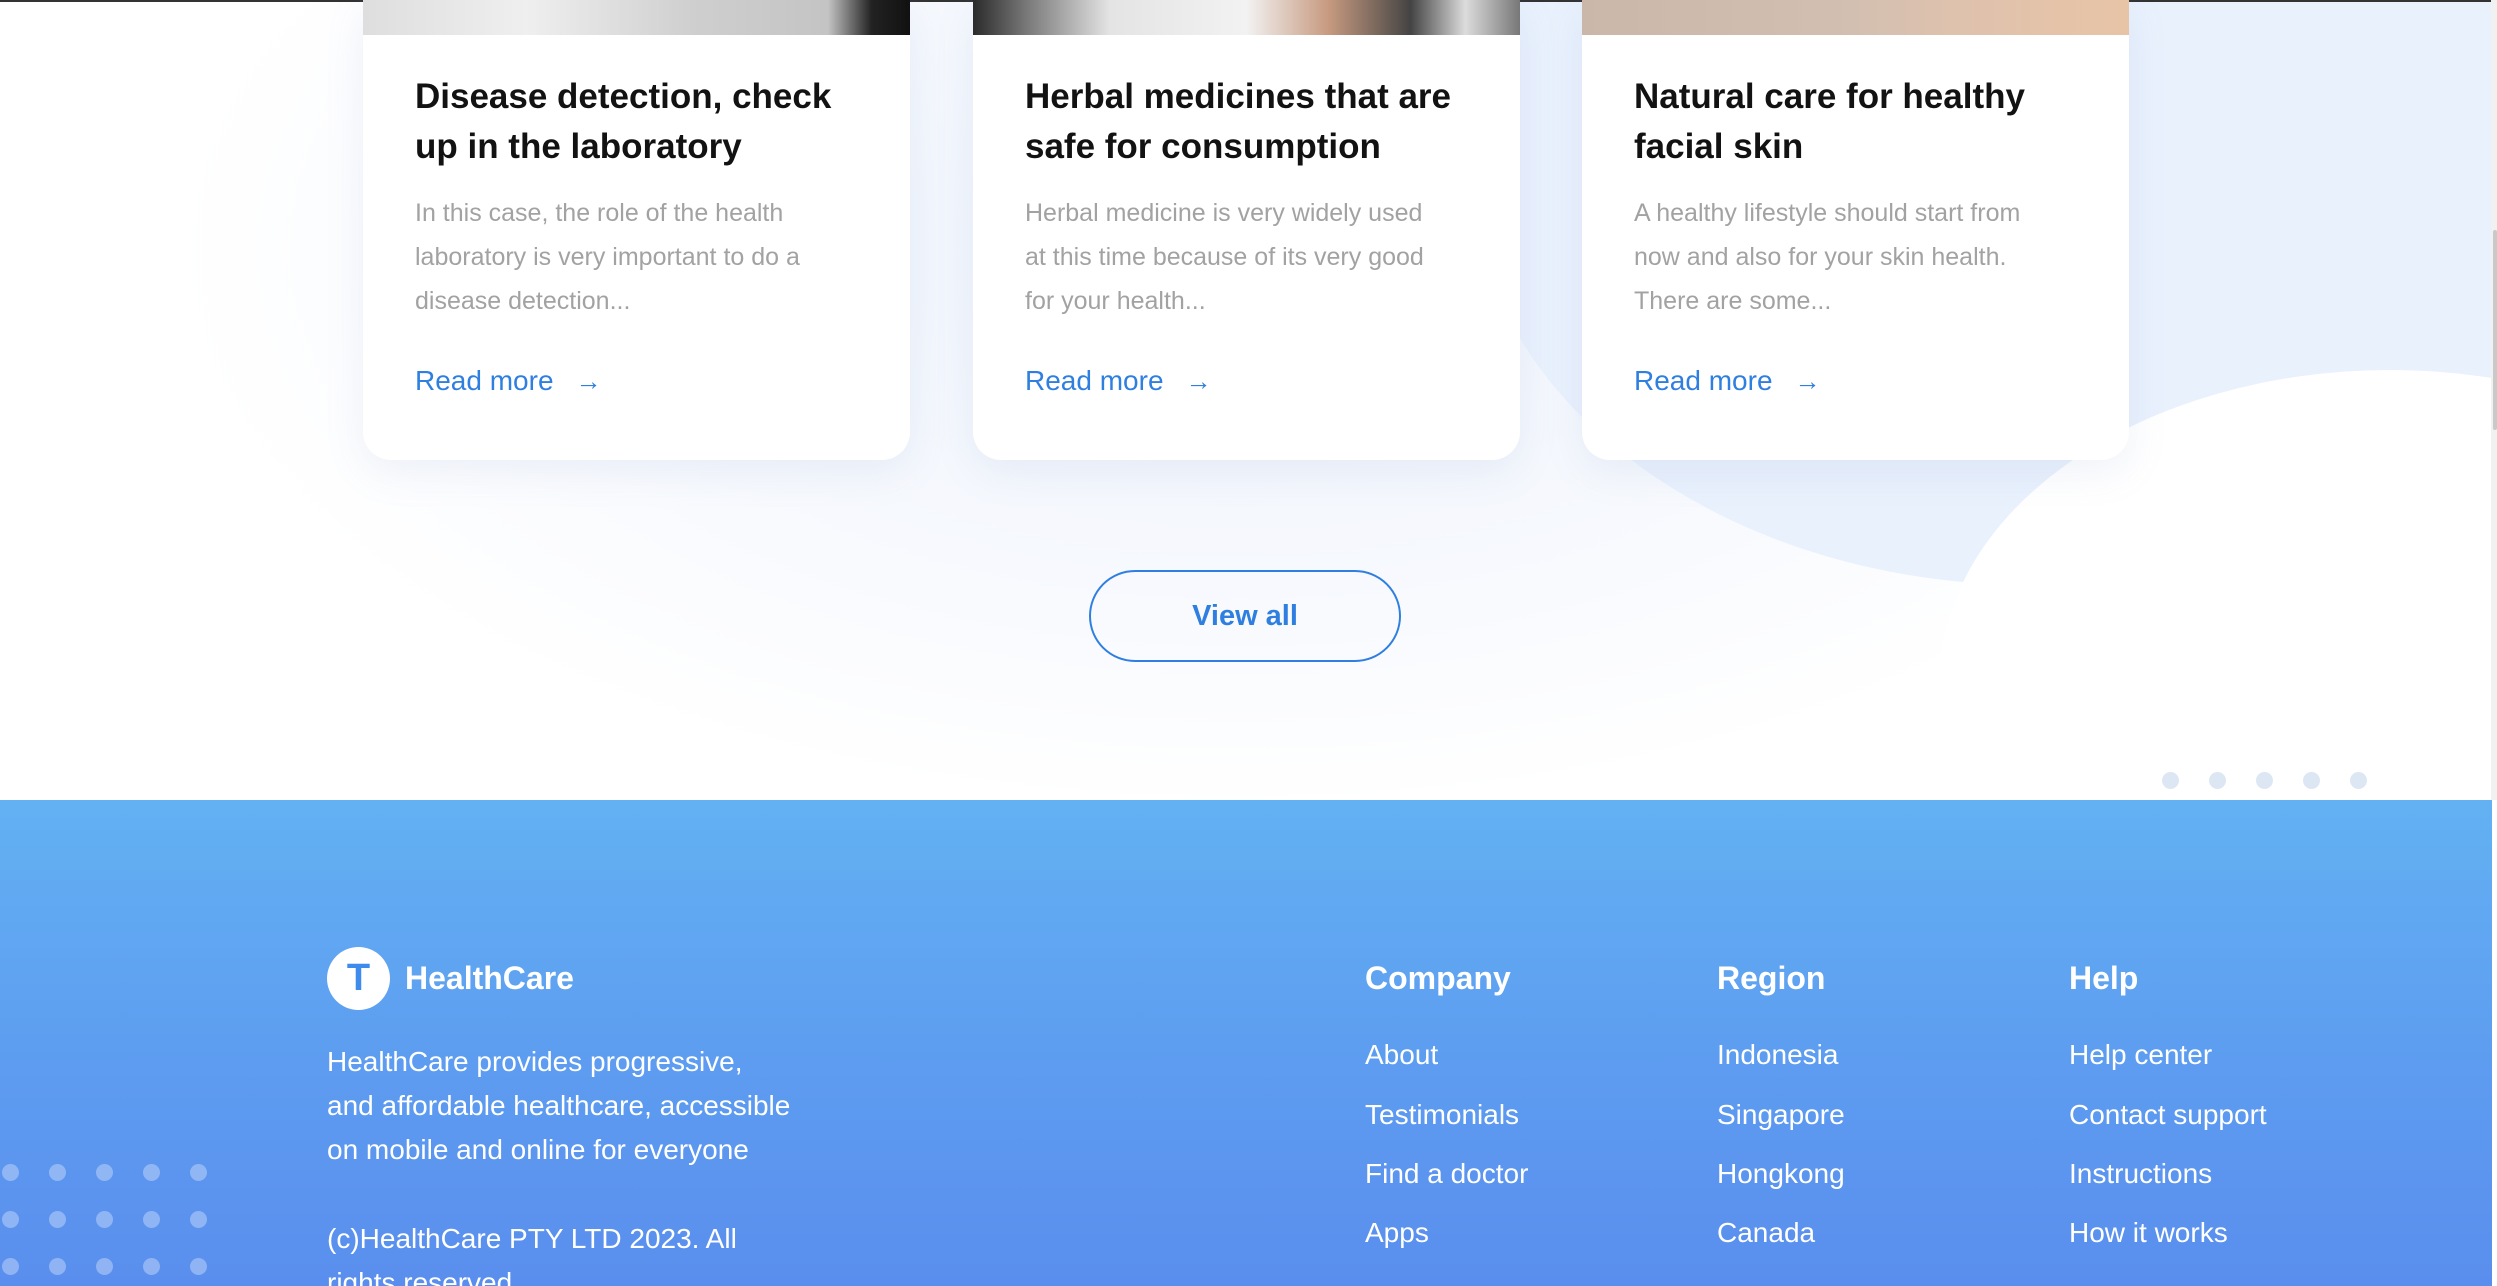 This screenshot has width=2497, height=1286. I want to click on footer-link-singapore: Singapore, so click(1781, 1115).